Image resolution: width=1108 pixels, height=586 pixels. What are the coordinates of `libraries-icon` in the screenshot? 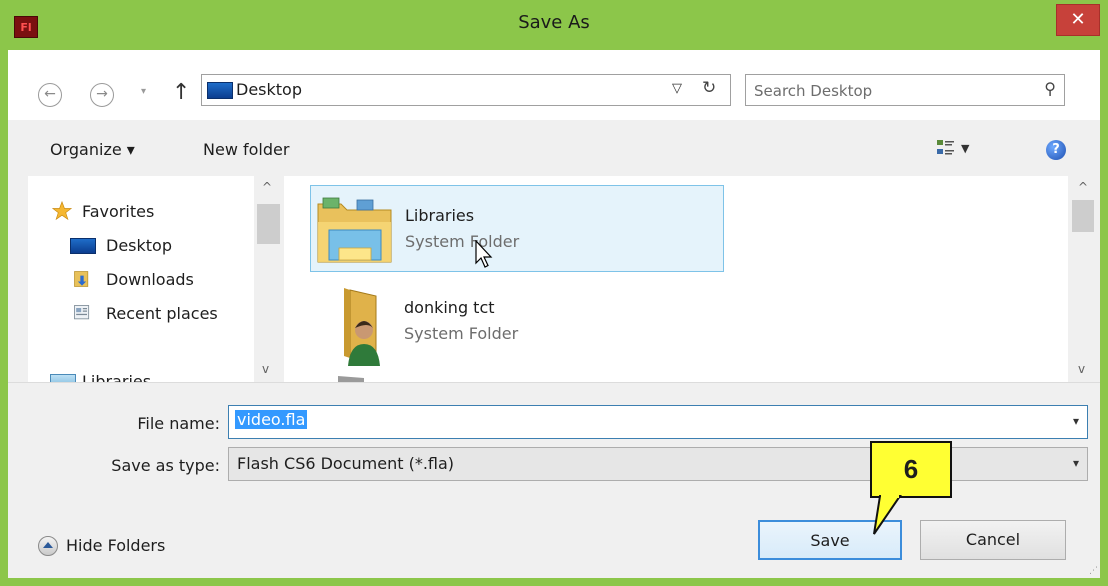 It's located at (63, 378).